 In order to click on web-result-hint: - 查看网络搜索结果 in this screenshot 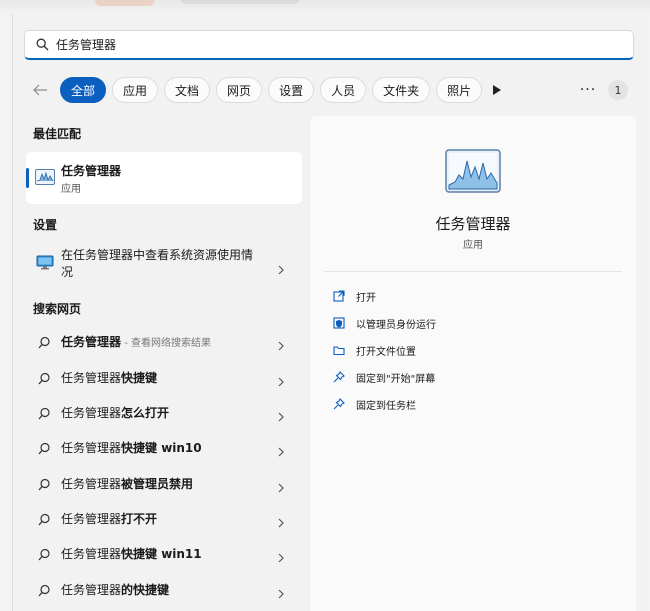, I will do `click(166, 343)`.